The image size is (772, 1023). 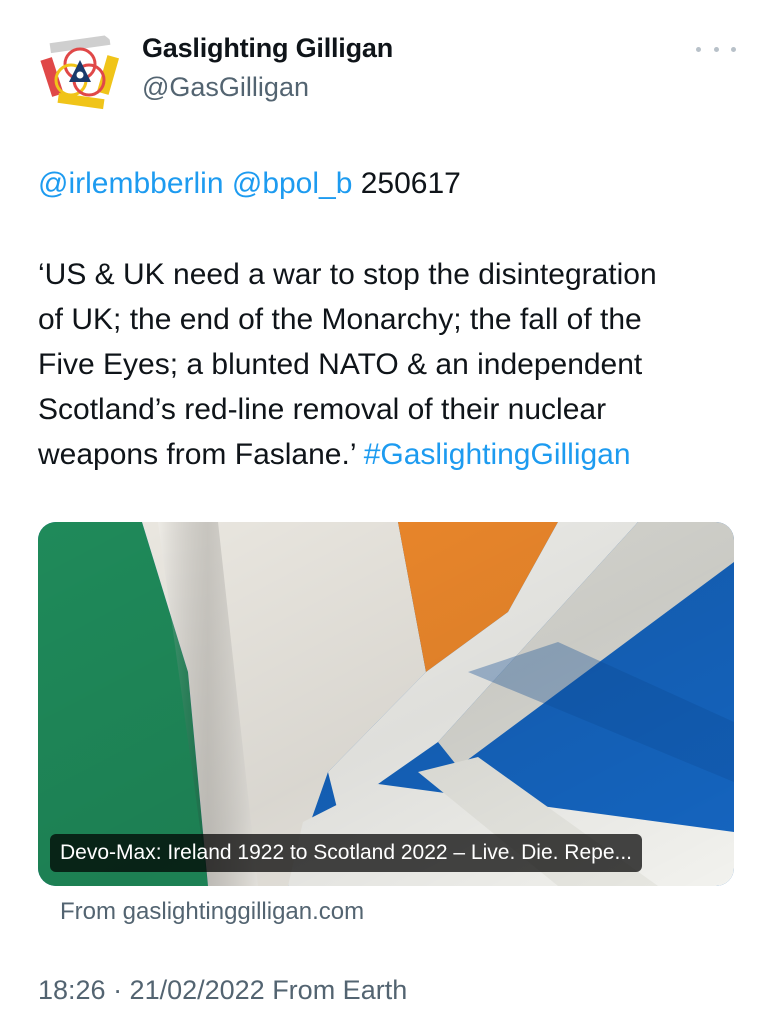 I want to click on triangular-knot-emblem-icon, so click(x=80, y=72).